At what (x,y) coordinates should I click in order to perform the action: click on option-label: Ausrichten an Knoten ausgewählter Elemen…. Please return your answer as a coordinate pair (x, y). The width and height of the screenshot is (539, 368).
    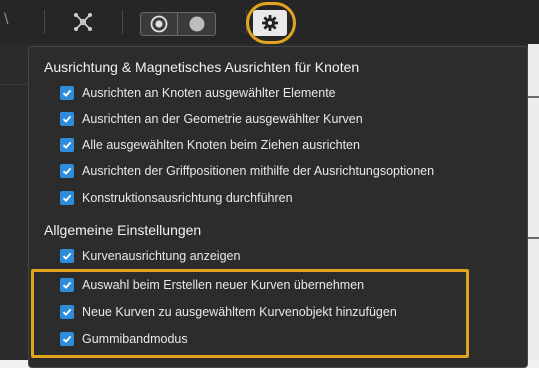
    Looking at the image, I should click on (209, 93).